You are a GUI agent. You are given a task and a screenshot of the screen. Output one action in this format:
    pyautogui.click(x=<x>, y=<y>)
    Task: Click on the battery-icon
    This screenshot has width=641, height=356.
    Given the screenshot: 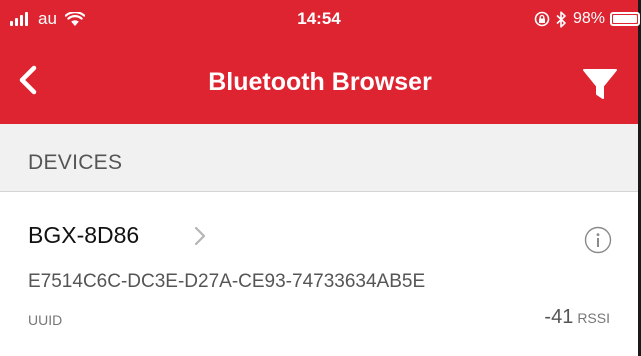 What is the action you would take?
    pyautogui.click(x=625, y=19)
    